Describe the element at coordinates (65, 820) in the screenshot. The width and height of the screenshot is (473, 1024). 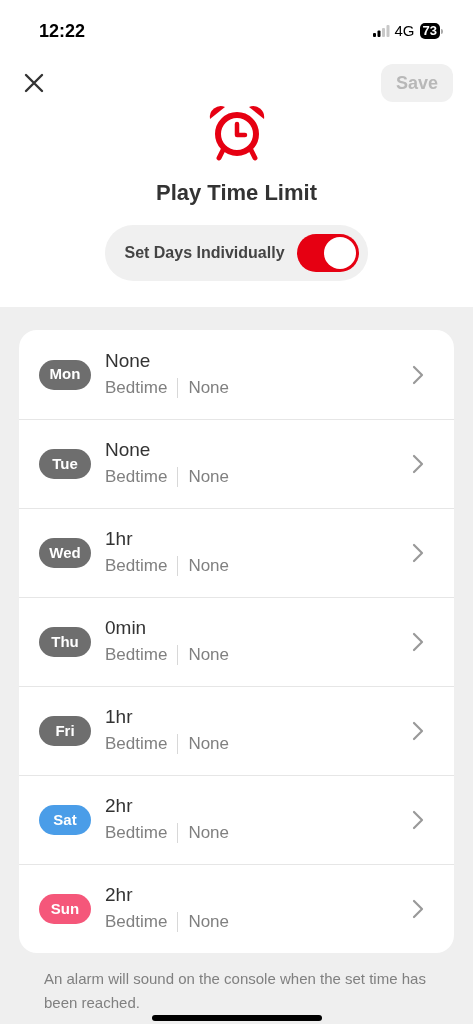
I see `day-badge: Sat` at that location.